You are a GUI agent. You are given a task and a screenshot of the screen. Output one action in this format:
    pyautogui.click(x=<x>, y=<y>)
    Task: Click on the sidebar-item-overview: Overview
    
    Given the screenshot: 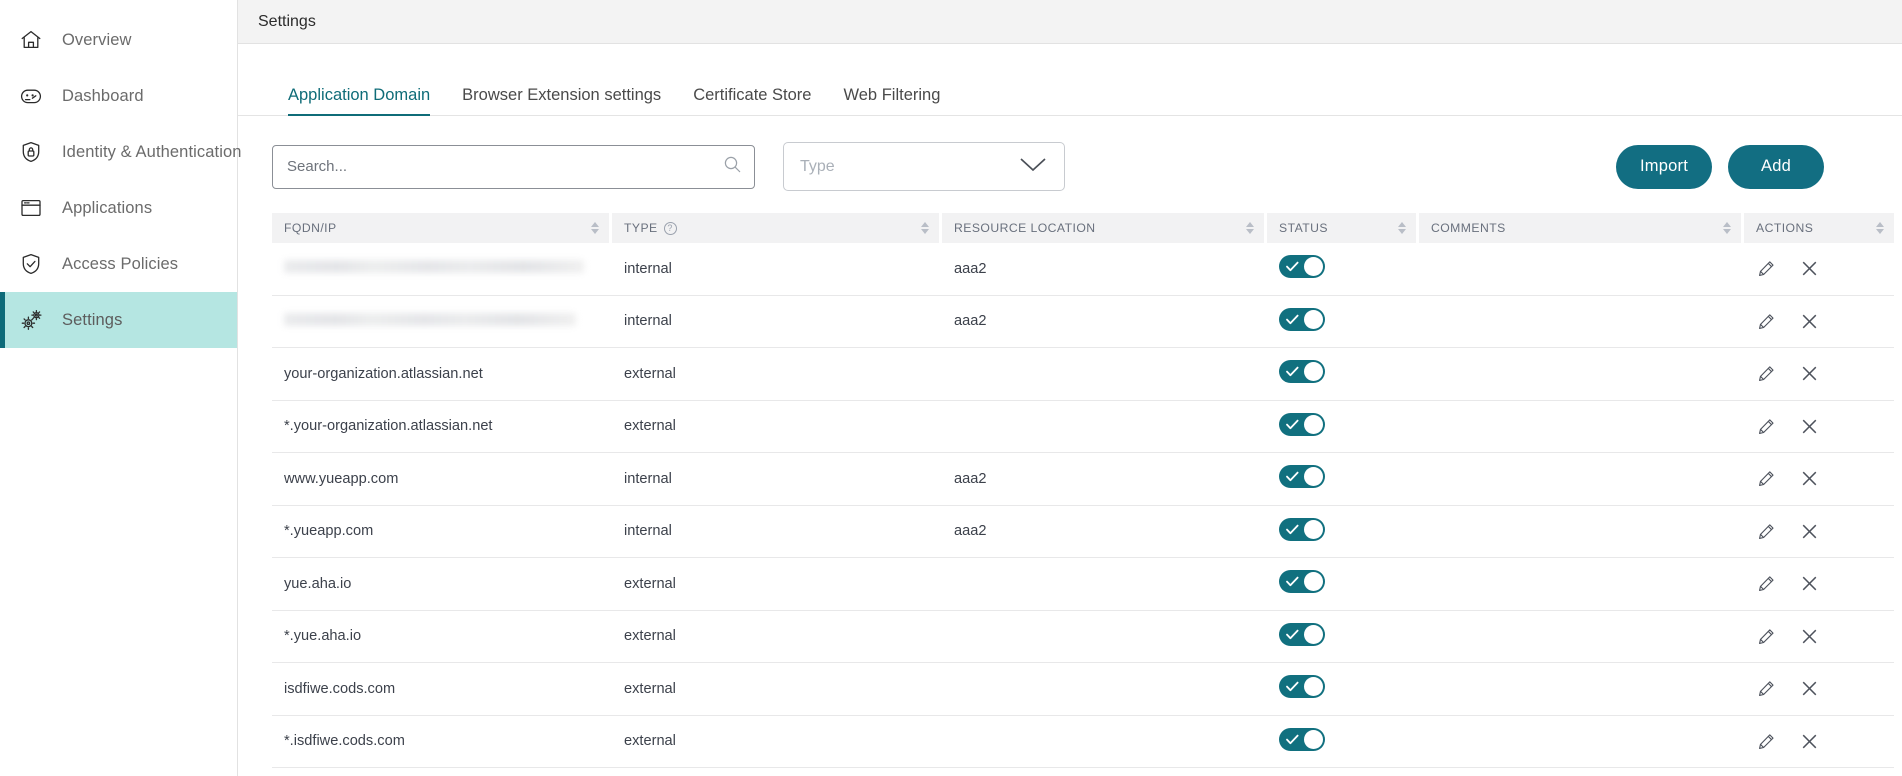 What is the action you would take?
    pyautogui.click(x=118, y=40)
    